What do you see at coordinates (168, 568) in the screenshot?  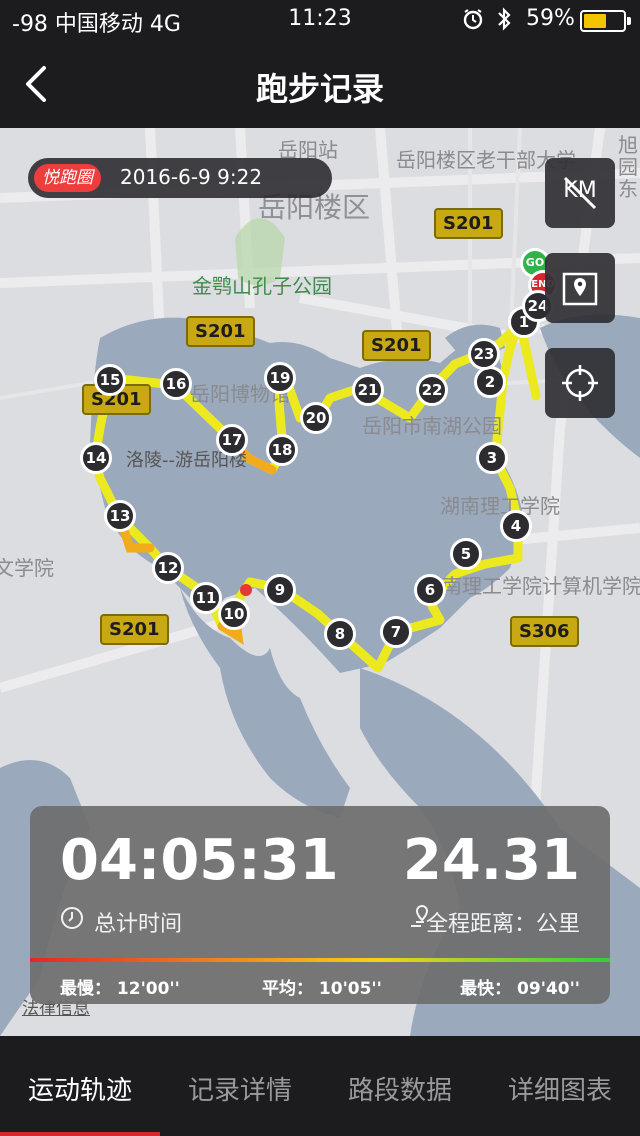 I see `km-marker: 12` at bounding box center [168, 568].